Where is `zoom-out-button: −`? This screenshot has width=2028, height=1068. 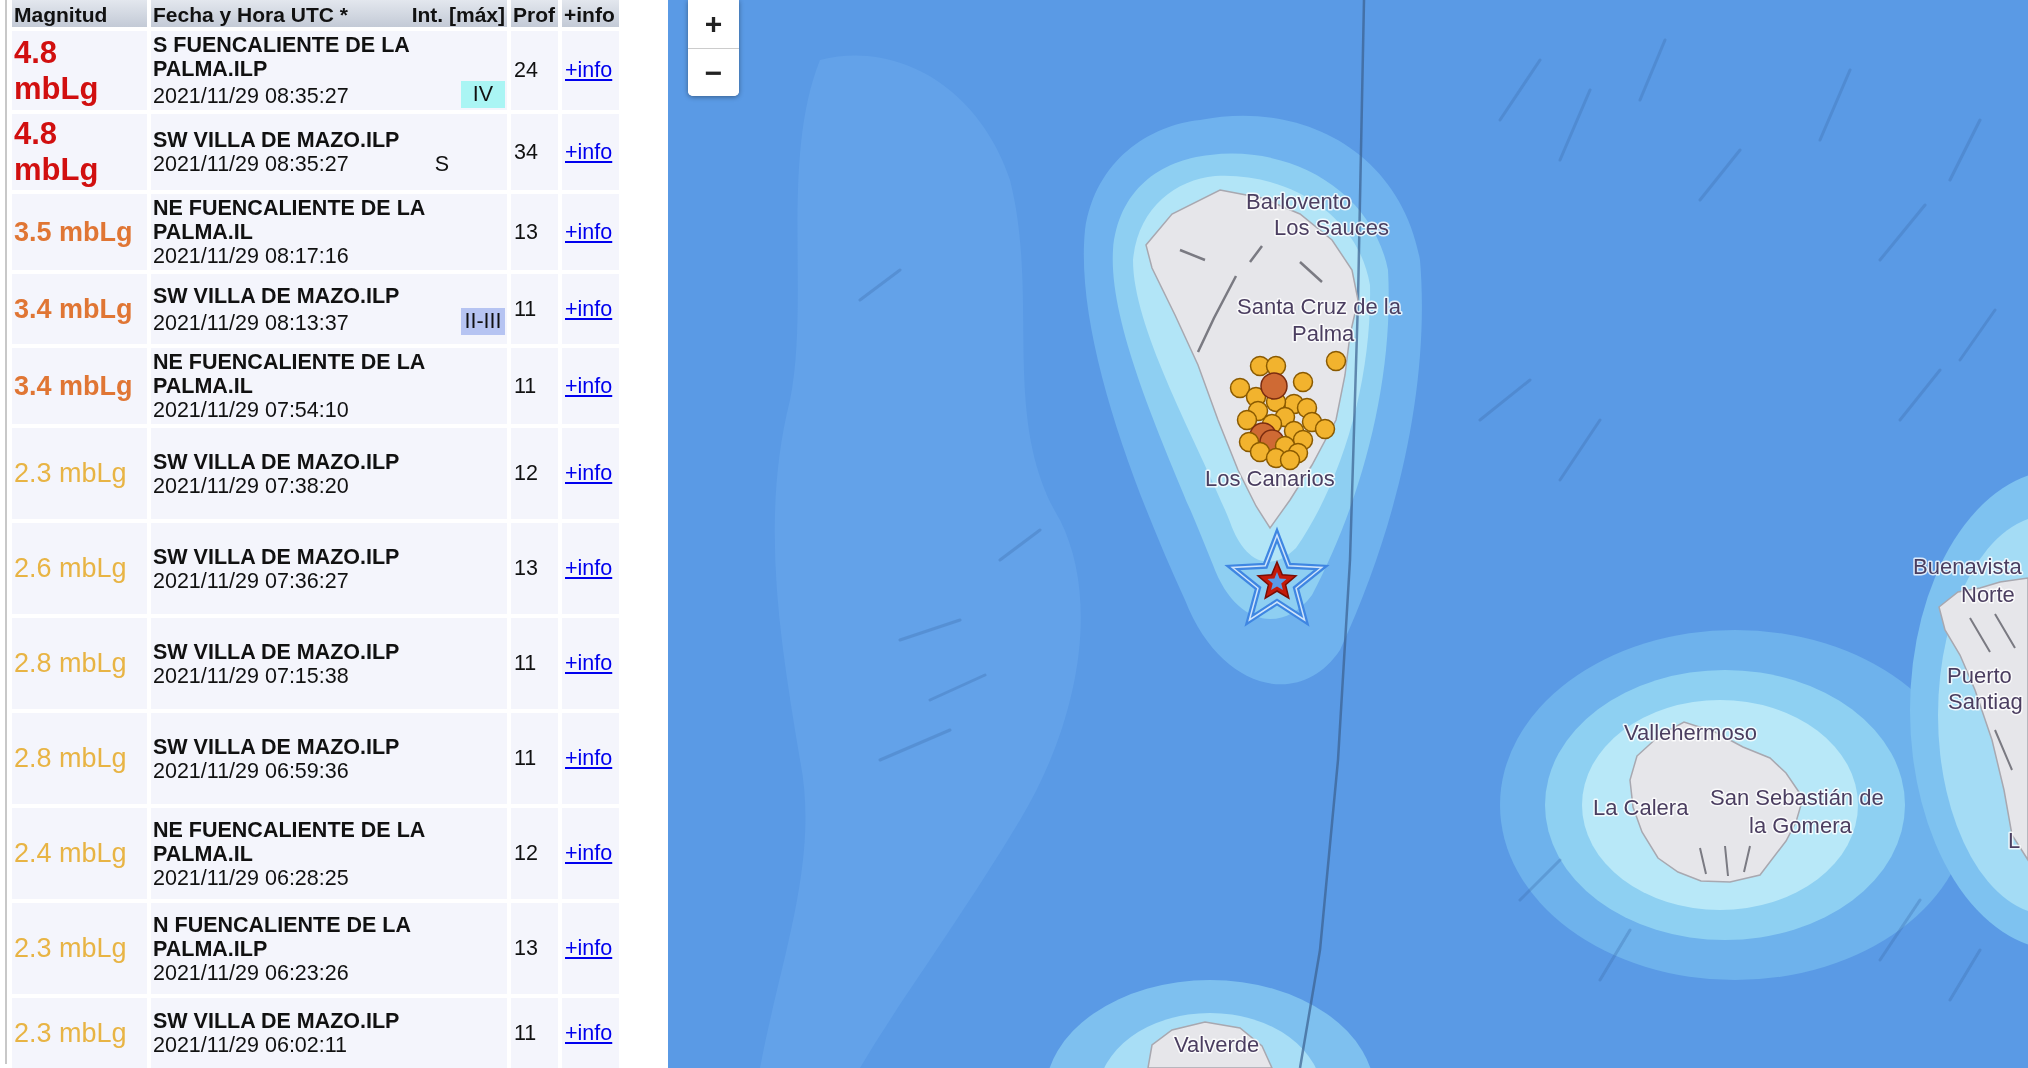
zoom-out-button: − is located at coordinates (713, 72).